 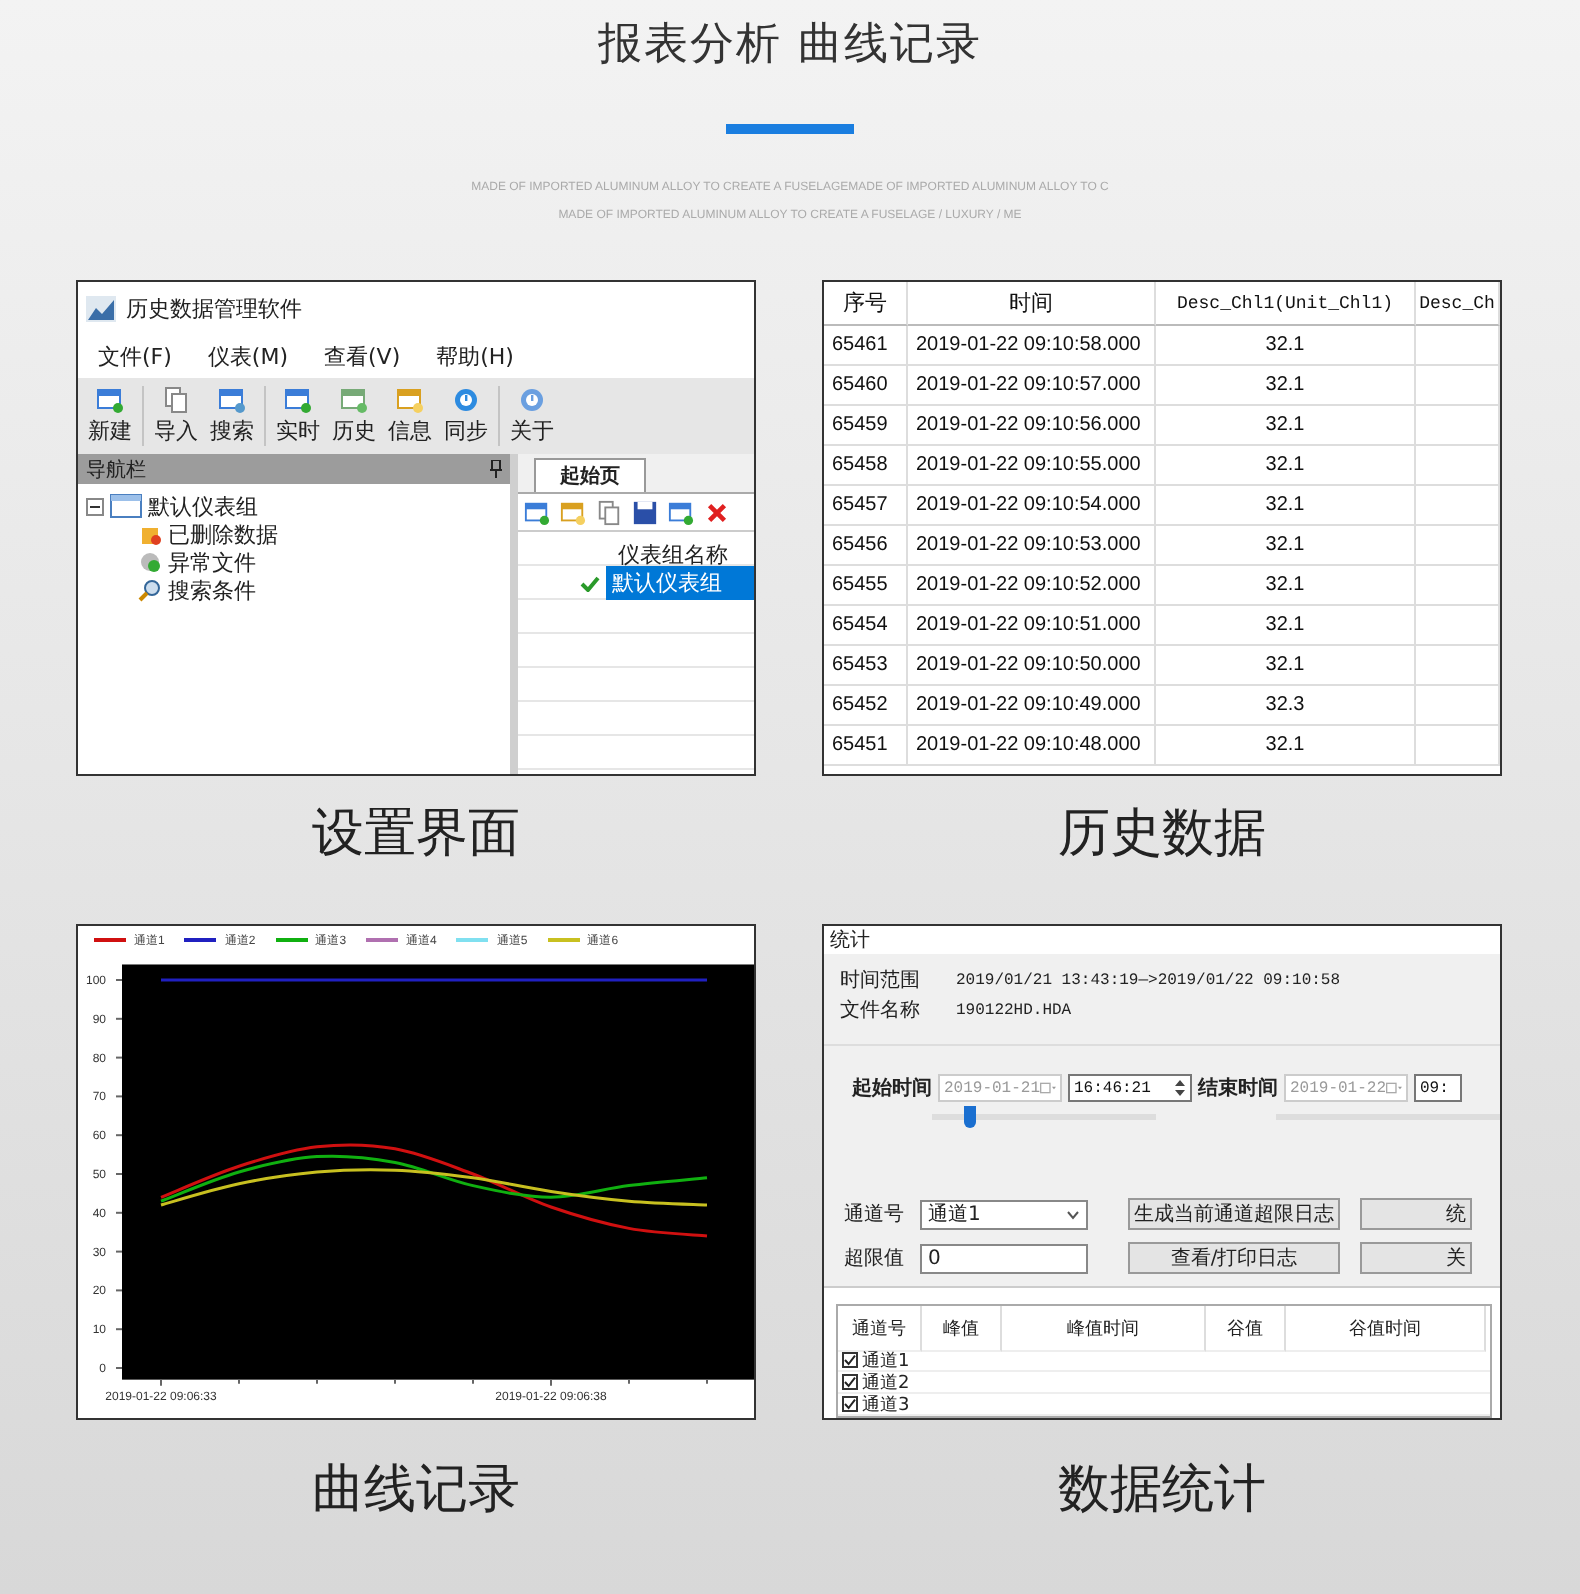 I want to click on date-field: 2019-01-22, so click(x=1346, y=1088).